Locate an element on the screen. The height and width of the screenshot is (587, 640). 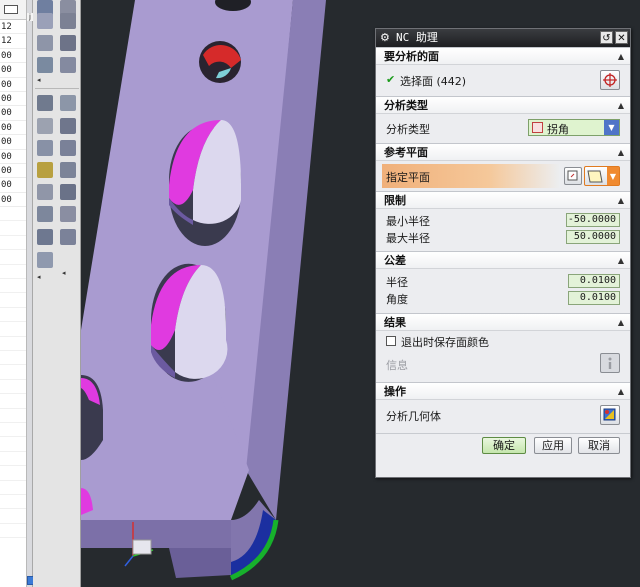
radius-tolerance-label: 半径 is located at coordinates (397, 282).